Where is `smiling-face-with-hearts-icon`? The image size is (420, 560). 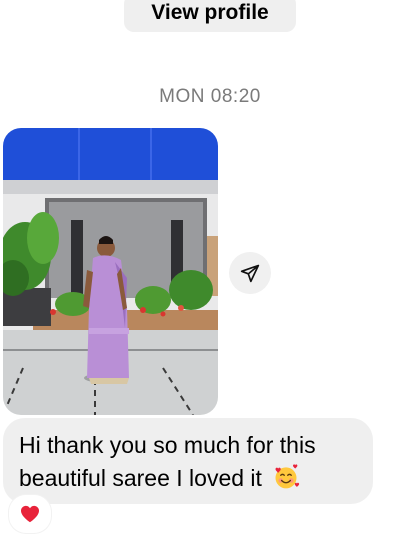
smiling-face-with-hearts-icon is located at coordinates (287, 476).